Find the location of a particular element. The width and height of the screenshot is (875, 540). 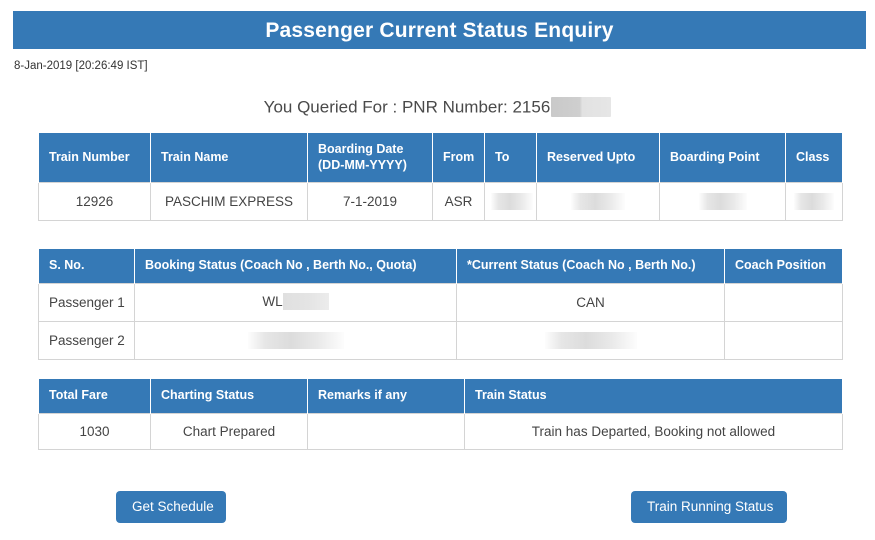

cell-passenger-1-booking-status: WL is located at coordinates (295, 302).